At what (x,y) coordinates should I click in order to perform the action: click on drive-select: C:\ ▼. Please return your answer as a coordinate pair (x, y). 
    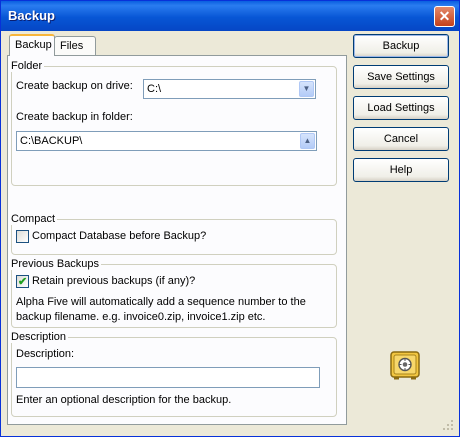
    Looking at the image, I should click on (229, 89).